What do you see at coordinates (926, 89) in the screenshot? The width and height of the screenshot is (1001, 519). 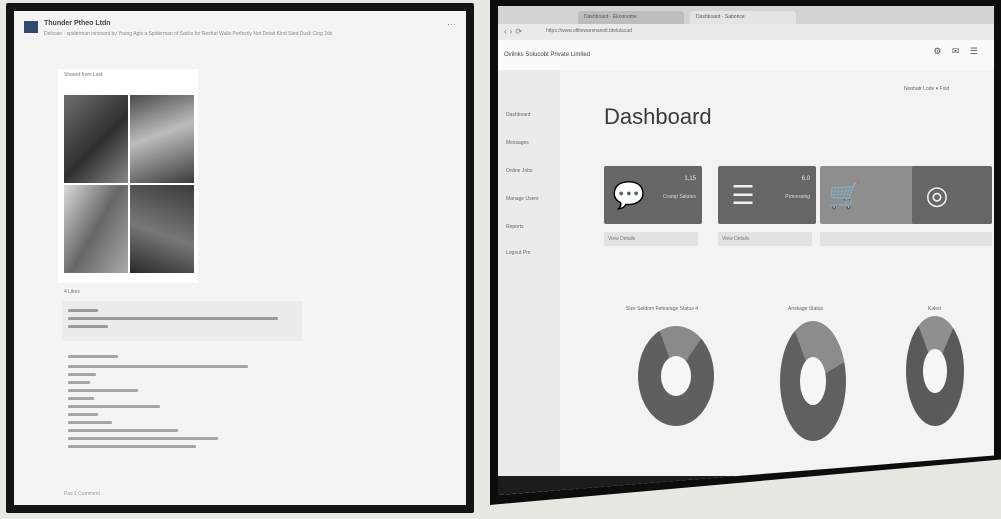 I see `header-user-menu: Noobatr Lode ▾ Fold` at bounding box center [926, 89].